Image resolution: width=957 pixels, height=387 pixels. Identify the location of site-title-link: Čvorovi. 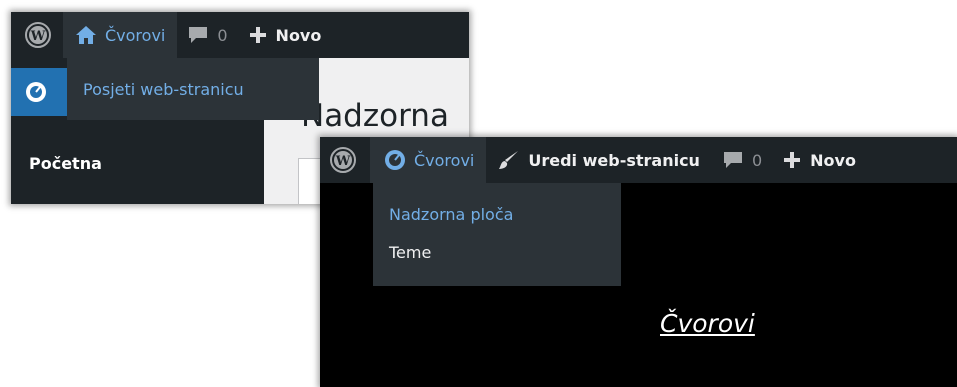
(707, 323).